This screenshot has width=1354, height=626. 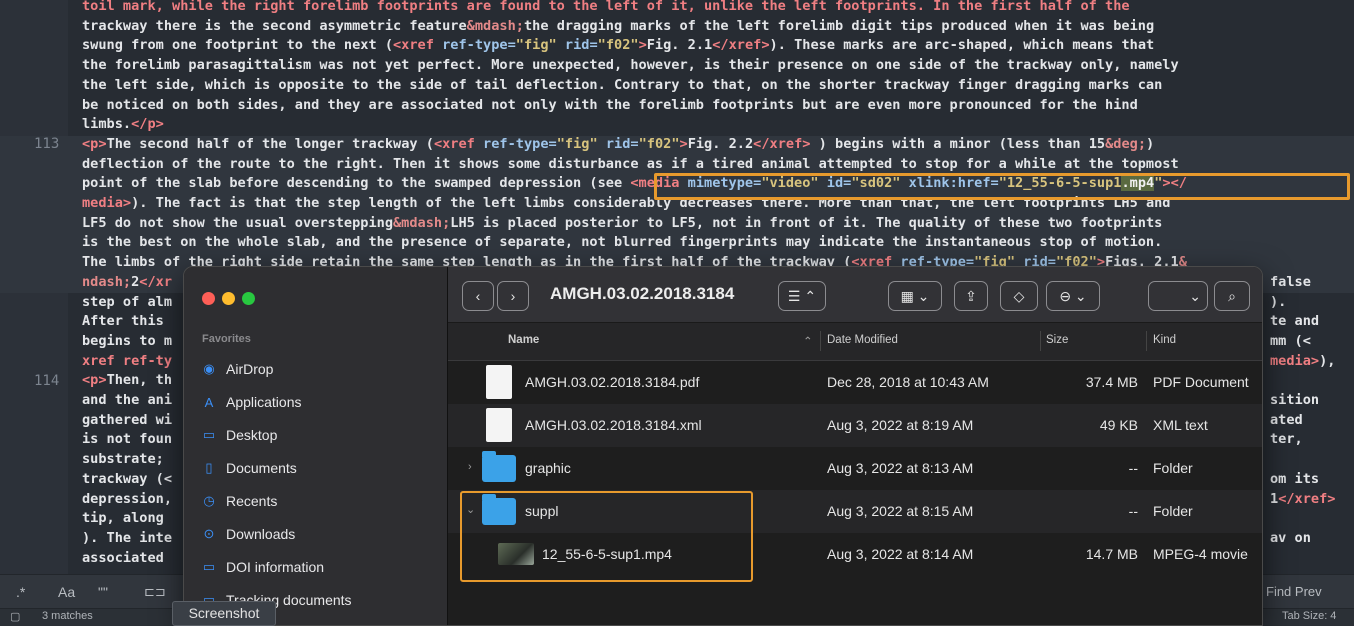 I want to click on downloads-icon: ⊙, so click(x=209, y=533).